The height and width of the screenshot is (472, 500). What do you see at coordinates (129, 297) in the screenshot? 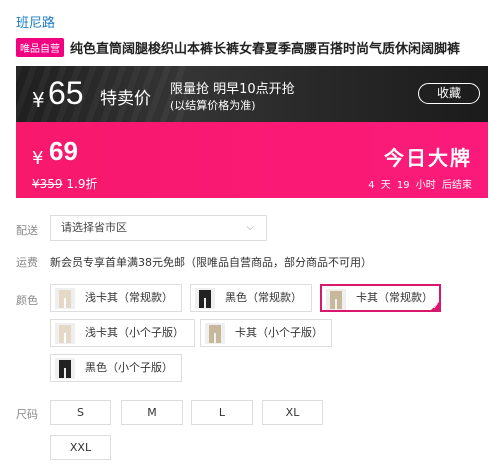
I see `color-option-label: 浅卡其（常规款）` at bounding box center [129, 297].